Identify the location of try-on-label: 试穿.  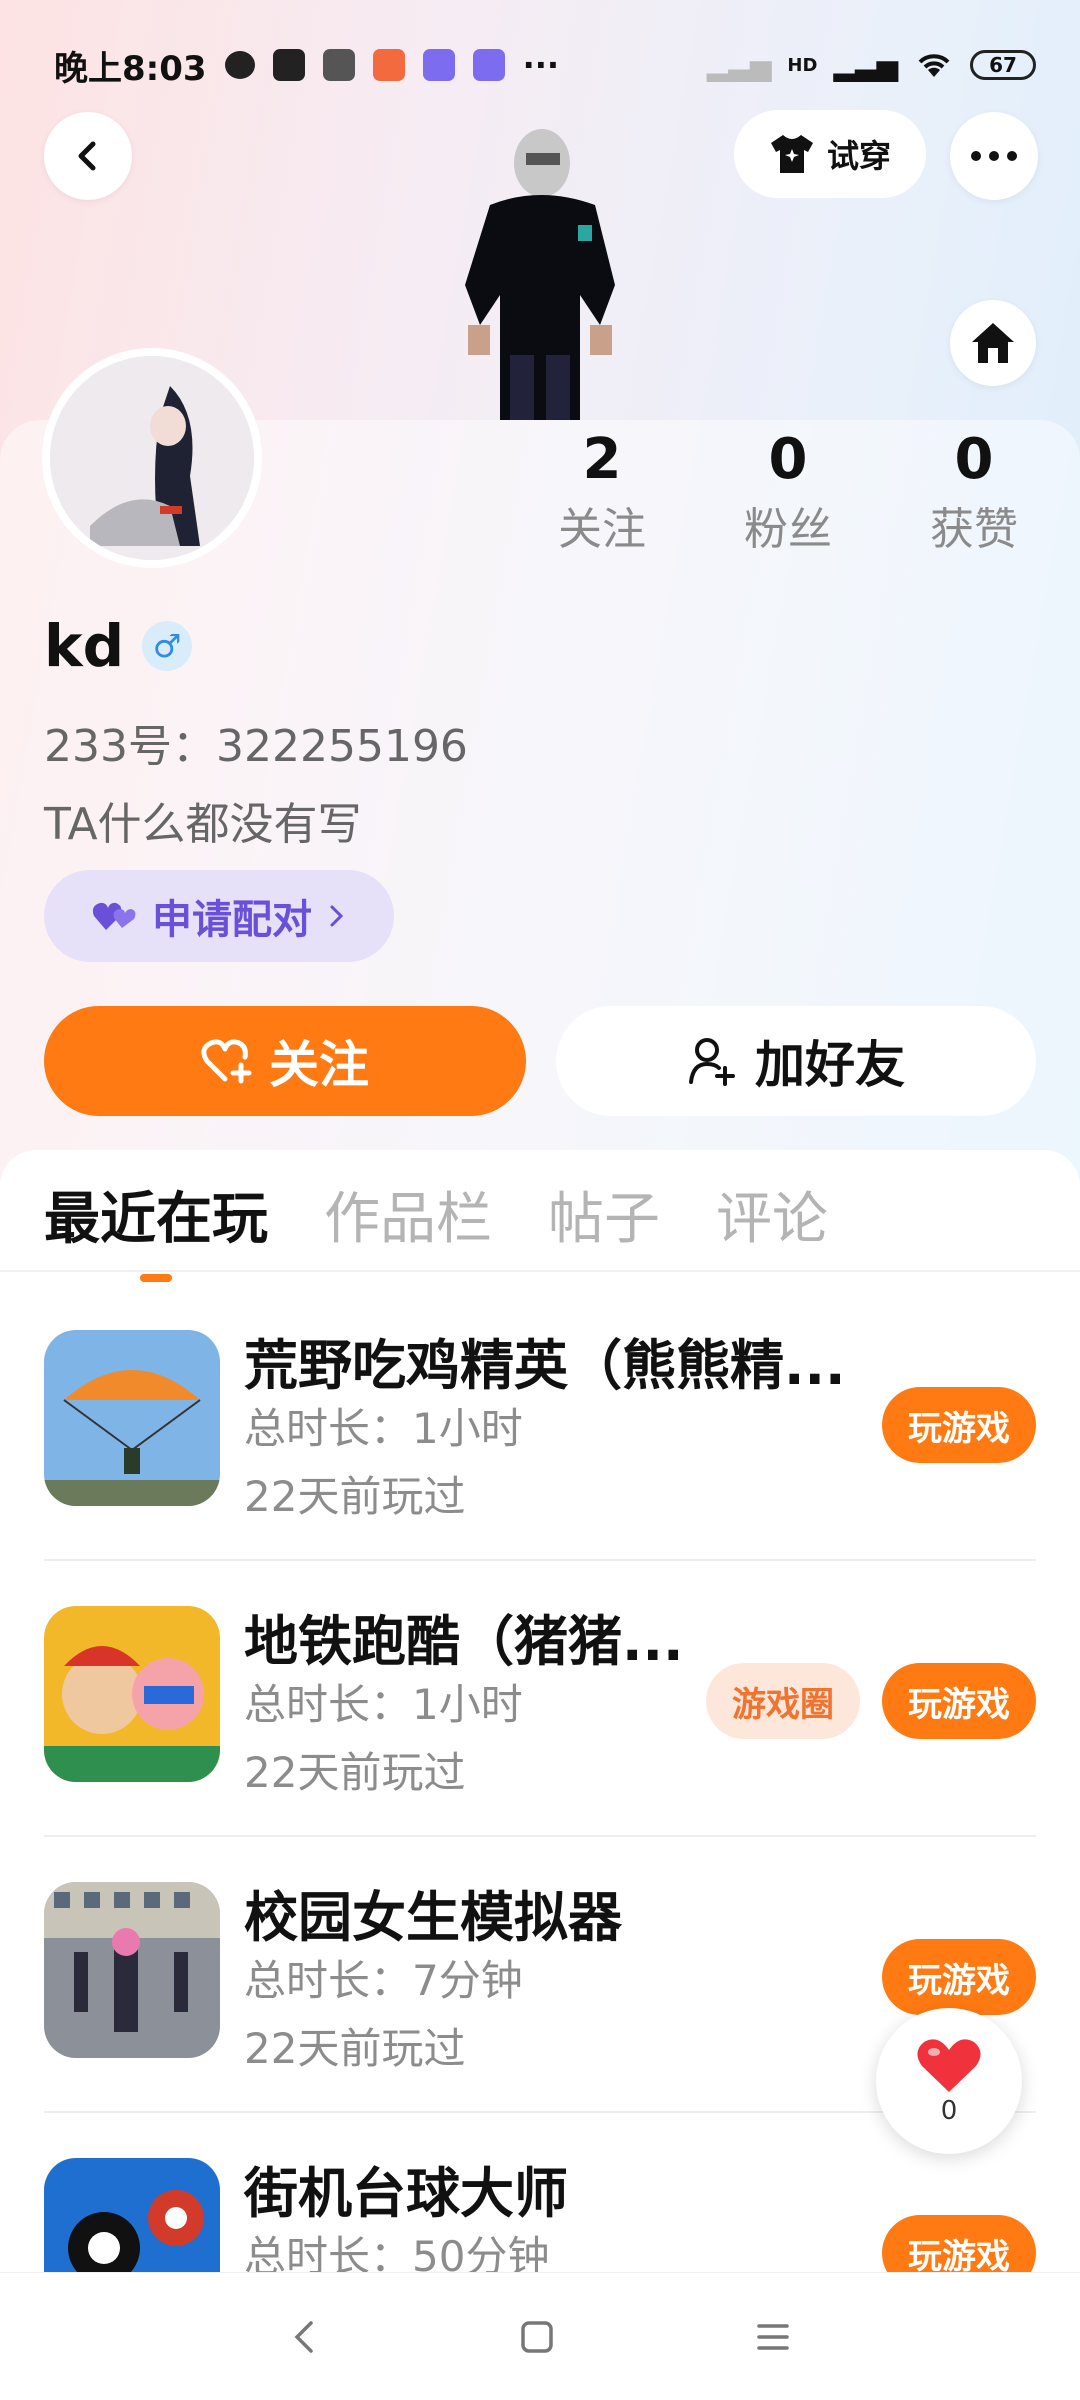
(858, 156).